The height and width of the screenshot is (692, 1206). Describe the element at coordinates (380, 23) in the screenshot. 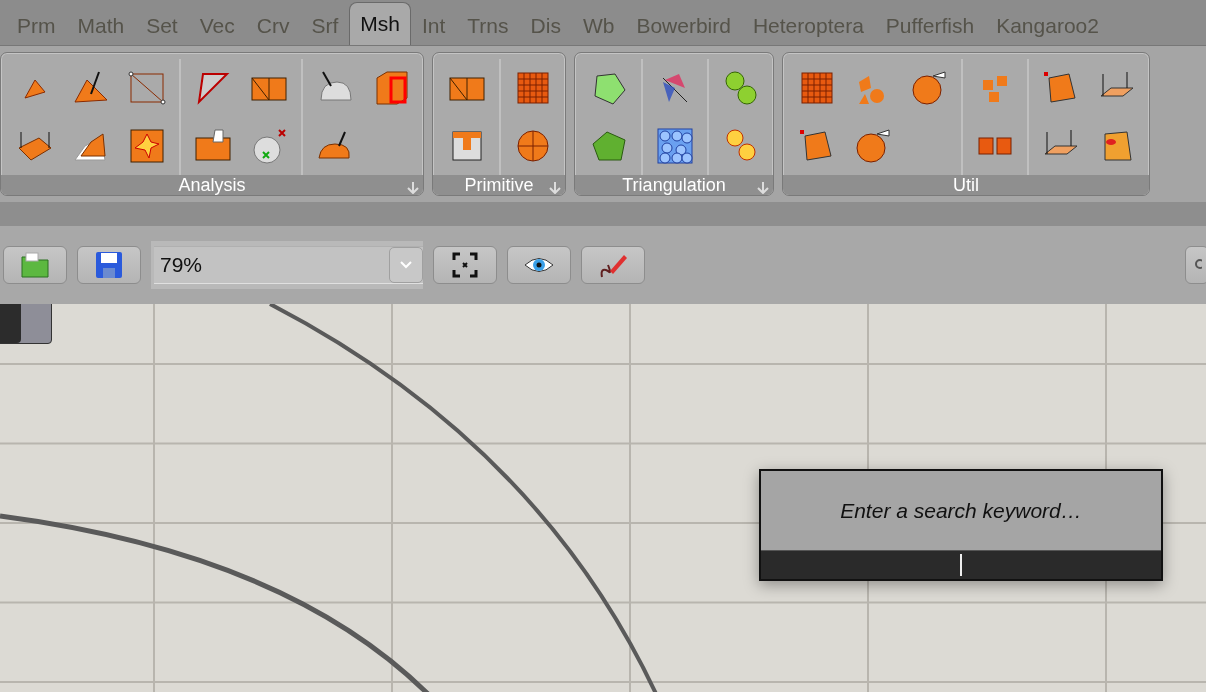

I see `ribbon-tab: Msh` at that location.